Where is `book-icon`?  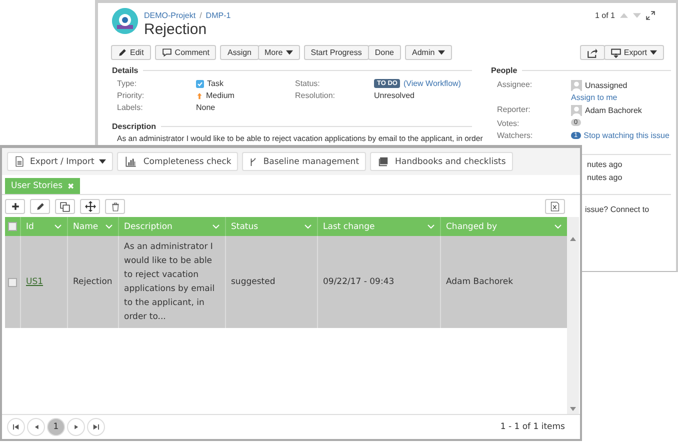
book-icon is located at coordinates (383, 161).